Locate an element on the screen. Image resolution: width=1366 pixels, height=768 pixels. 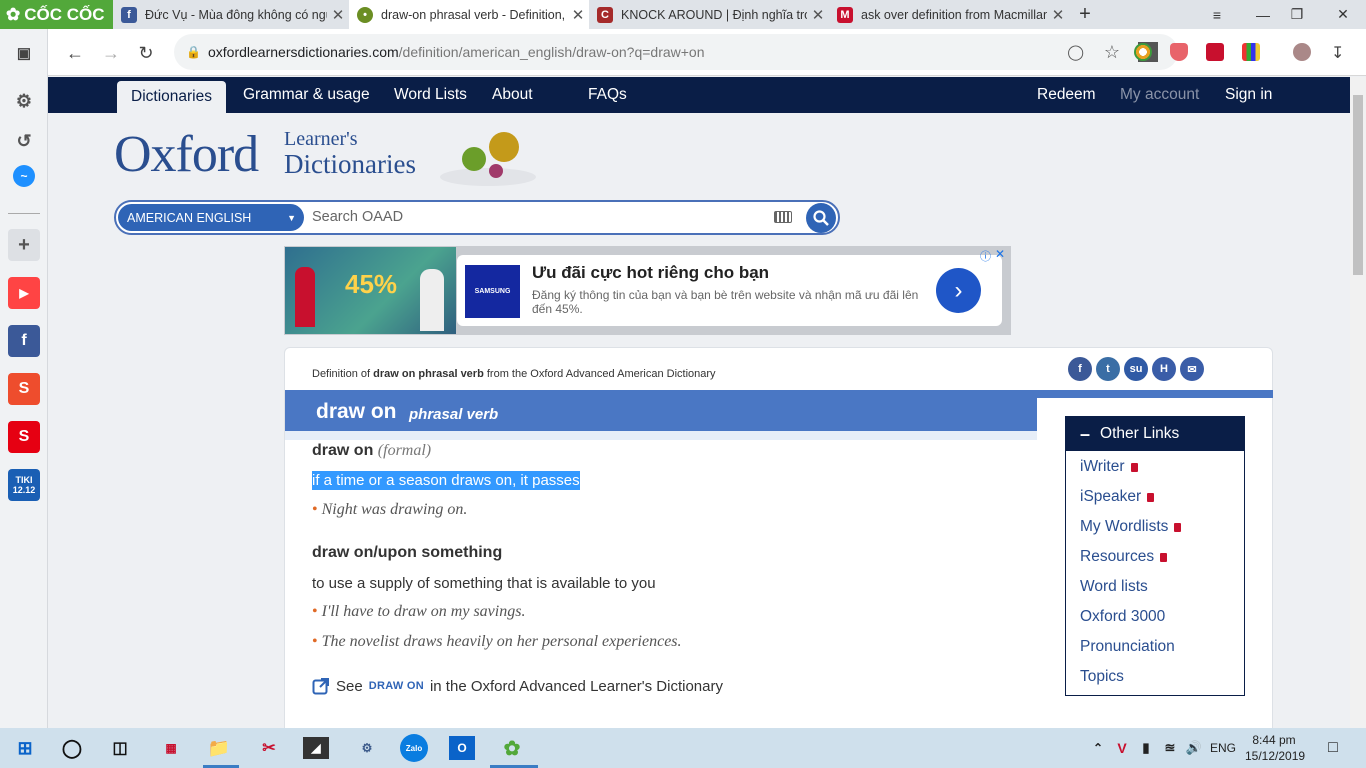
close-window-icon: ✕ is located at coordinates (1343, 14).